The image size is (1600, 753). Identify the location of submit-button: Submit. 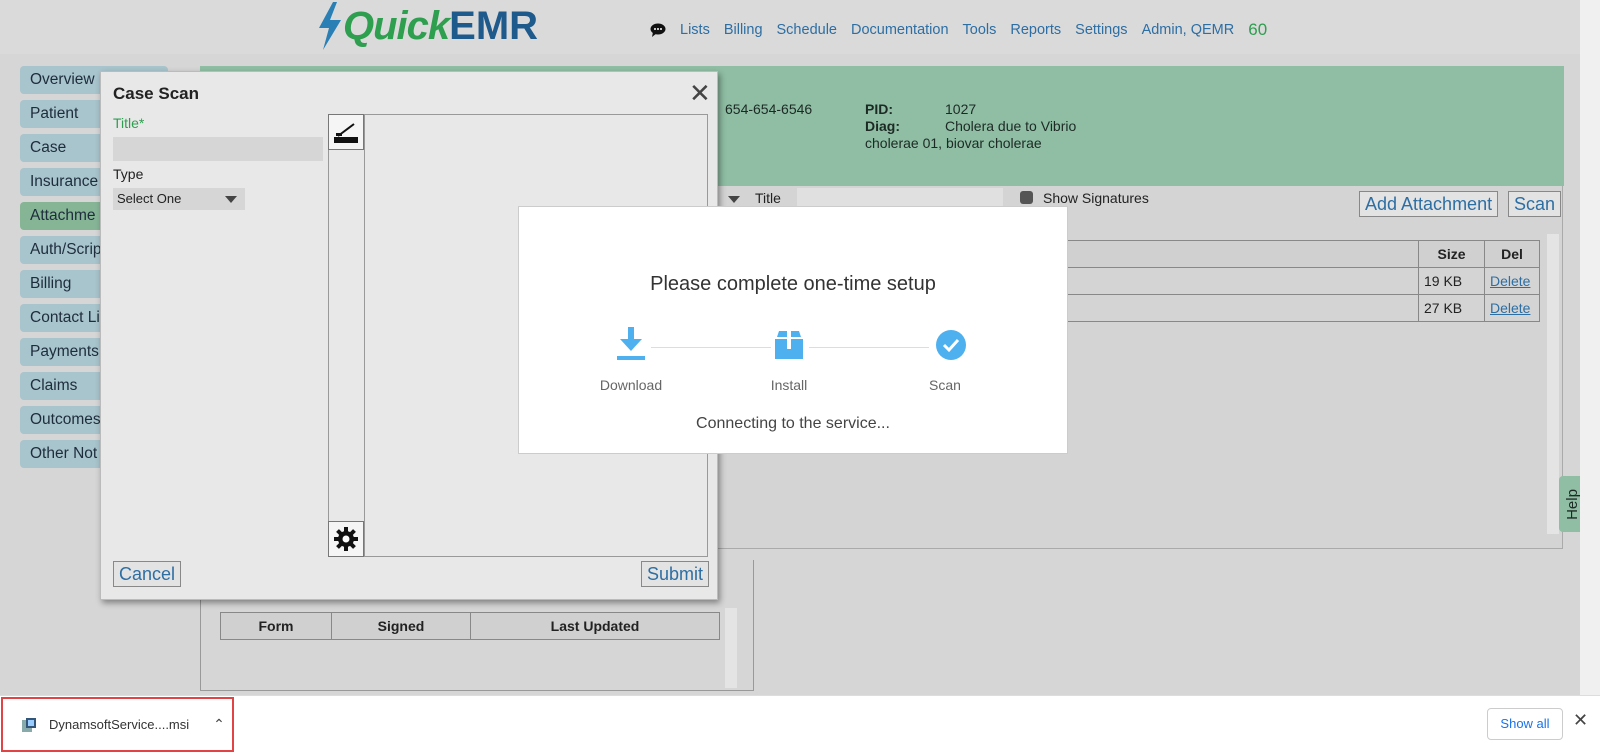
(675, 574).